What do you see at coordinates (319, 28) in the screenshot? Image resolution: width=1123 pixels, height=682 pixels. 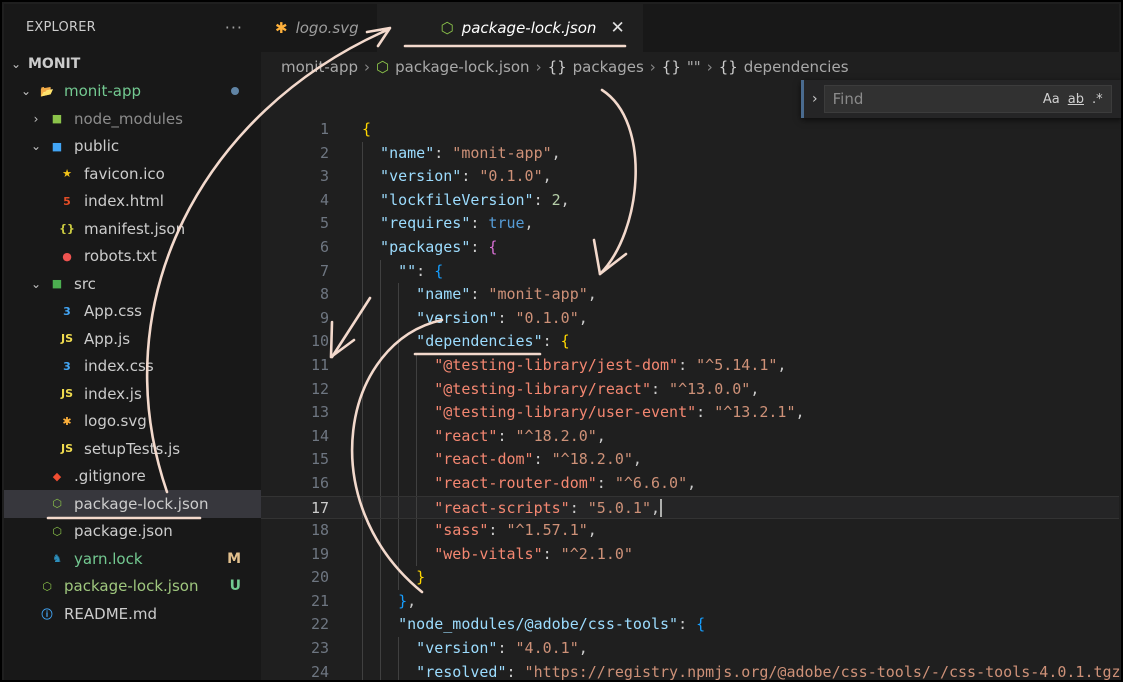 I see `tab: ✱ logo.svg` at bounding box center [319, 28].